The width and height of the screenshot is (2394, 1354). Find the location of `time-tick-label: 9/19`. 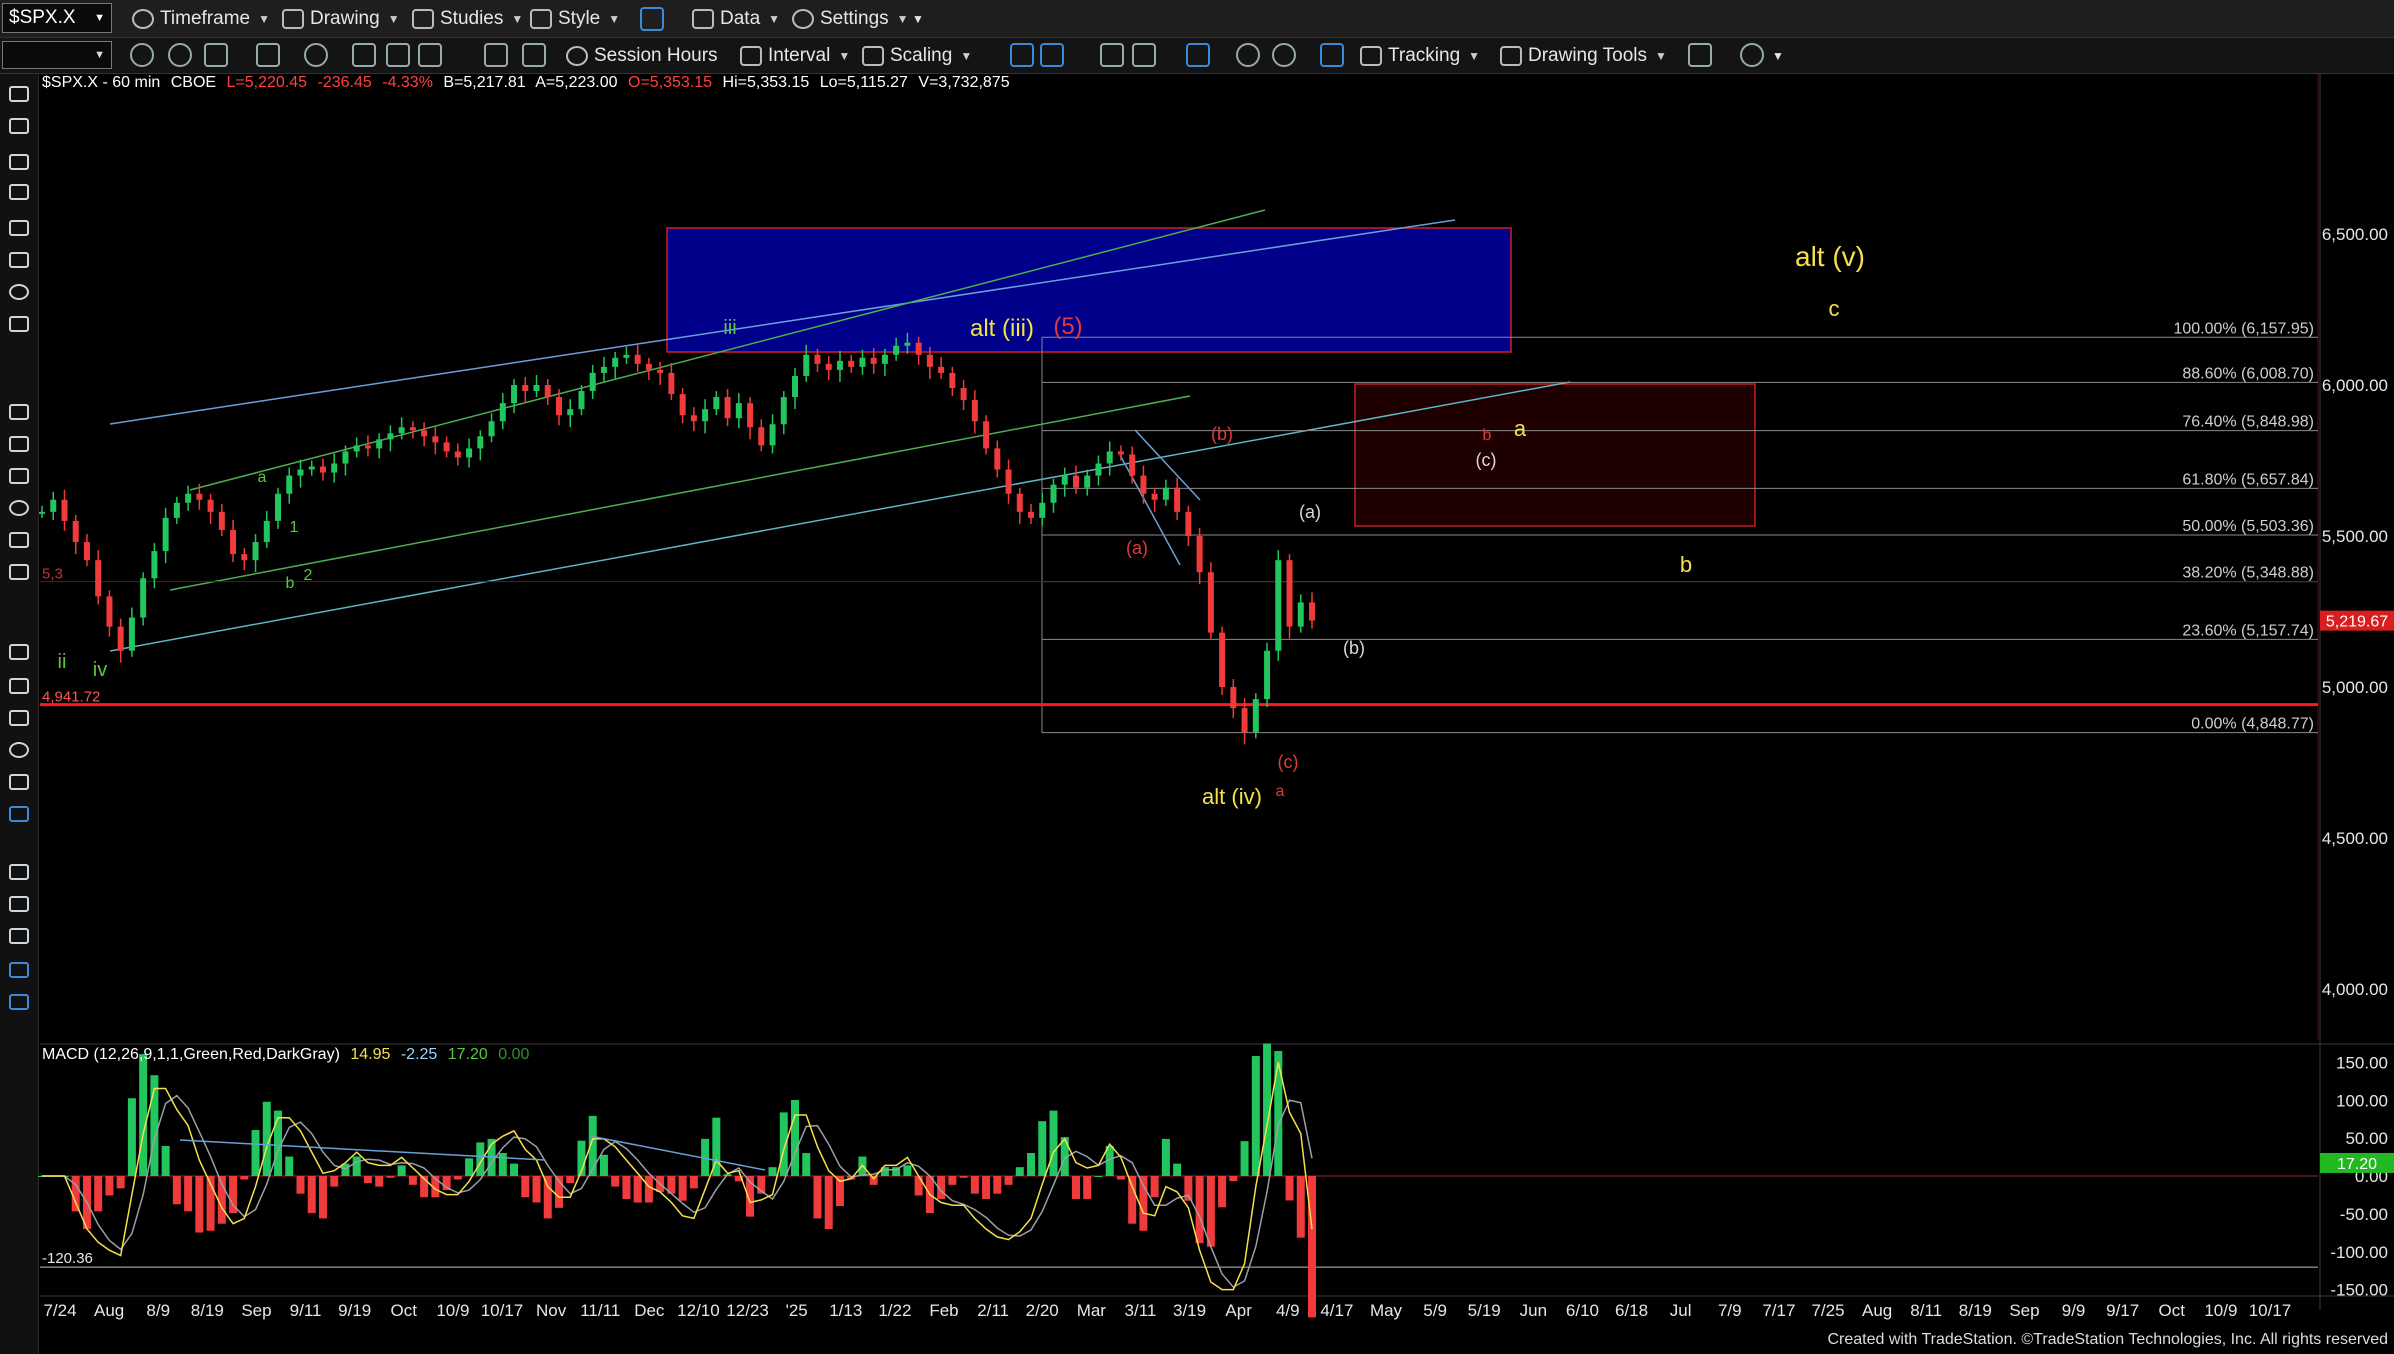

time-tick-label: 9/19 is located at coordinates (354, 1310).